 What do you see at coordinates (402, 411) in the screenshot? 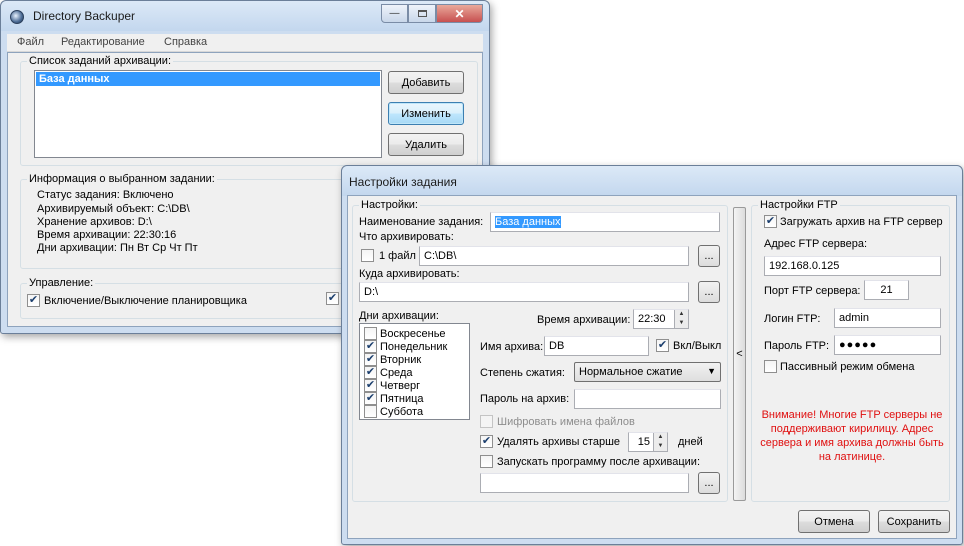
I see `day-label: Суббота` at bounding box center [402, 411].